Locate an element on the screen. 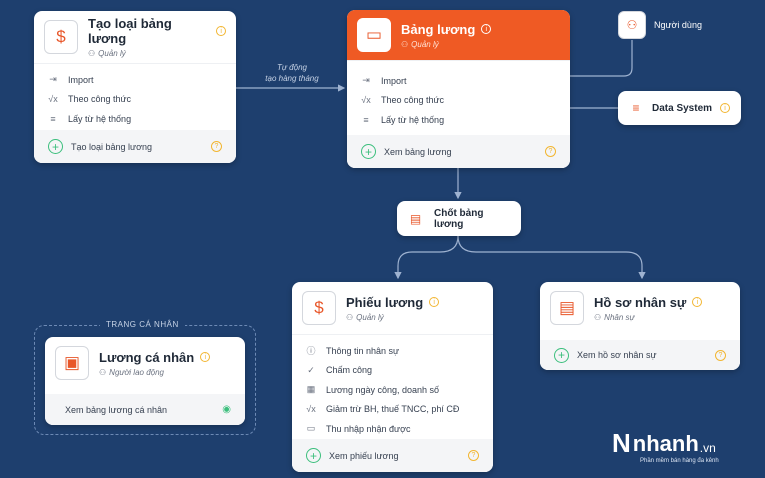 The width and height of the screenshot is (765, 478). payslip-item-deduction: √x Giảm trừ BH, thuế TNCC, phí CĐ is located at coordinates (392, 410).